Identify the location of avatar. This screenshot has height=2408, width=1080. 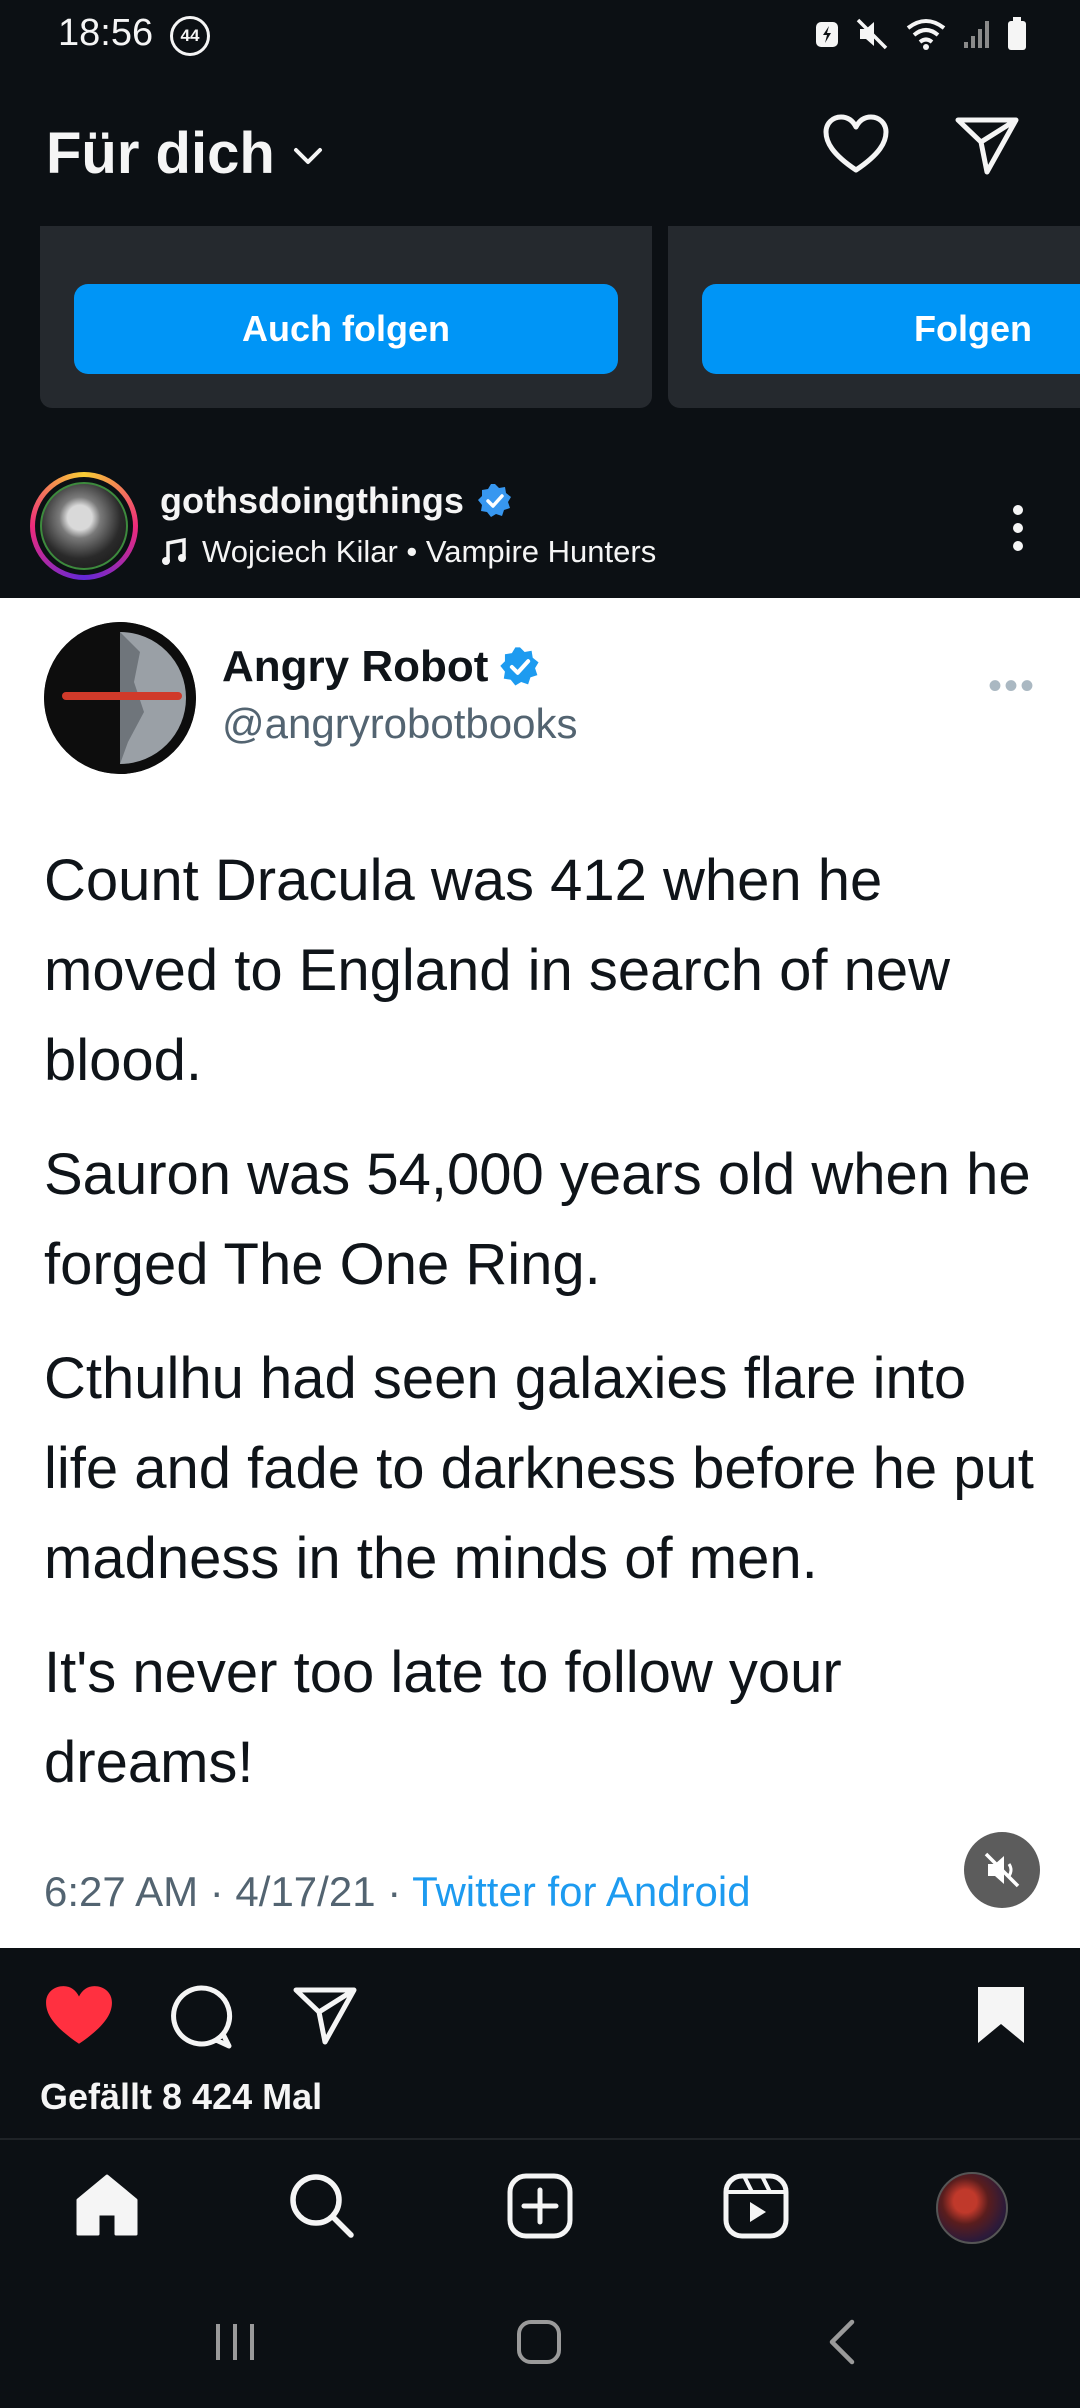
(84, 526).